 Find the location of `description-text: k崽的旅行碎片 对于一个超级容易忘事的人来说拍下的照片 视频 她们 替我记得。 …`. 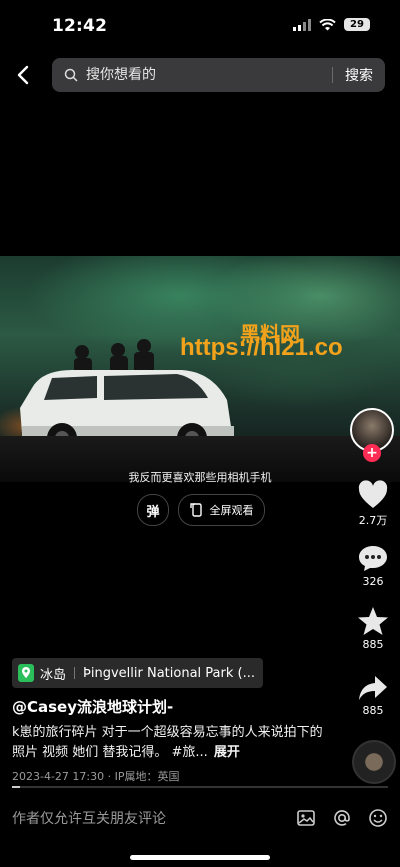

description-text: k崽的旅行碎片 对于一个超级容易忘事的人来说拍下的照片 视频 她们 替我记得。 … is located at coordinates (167, 742).